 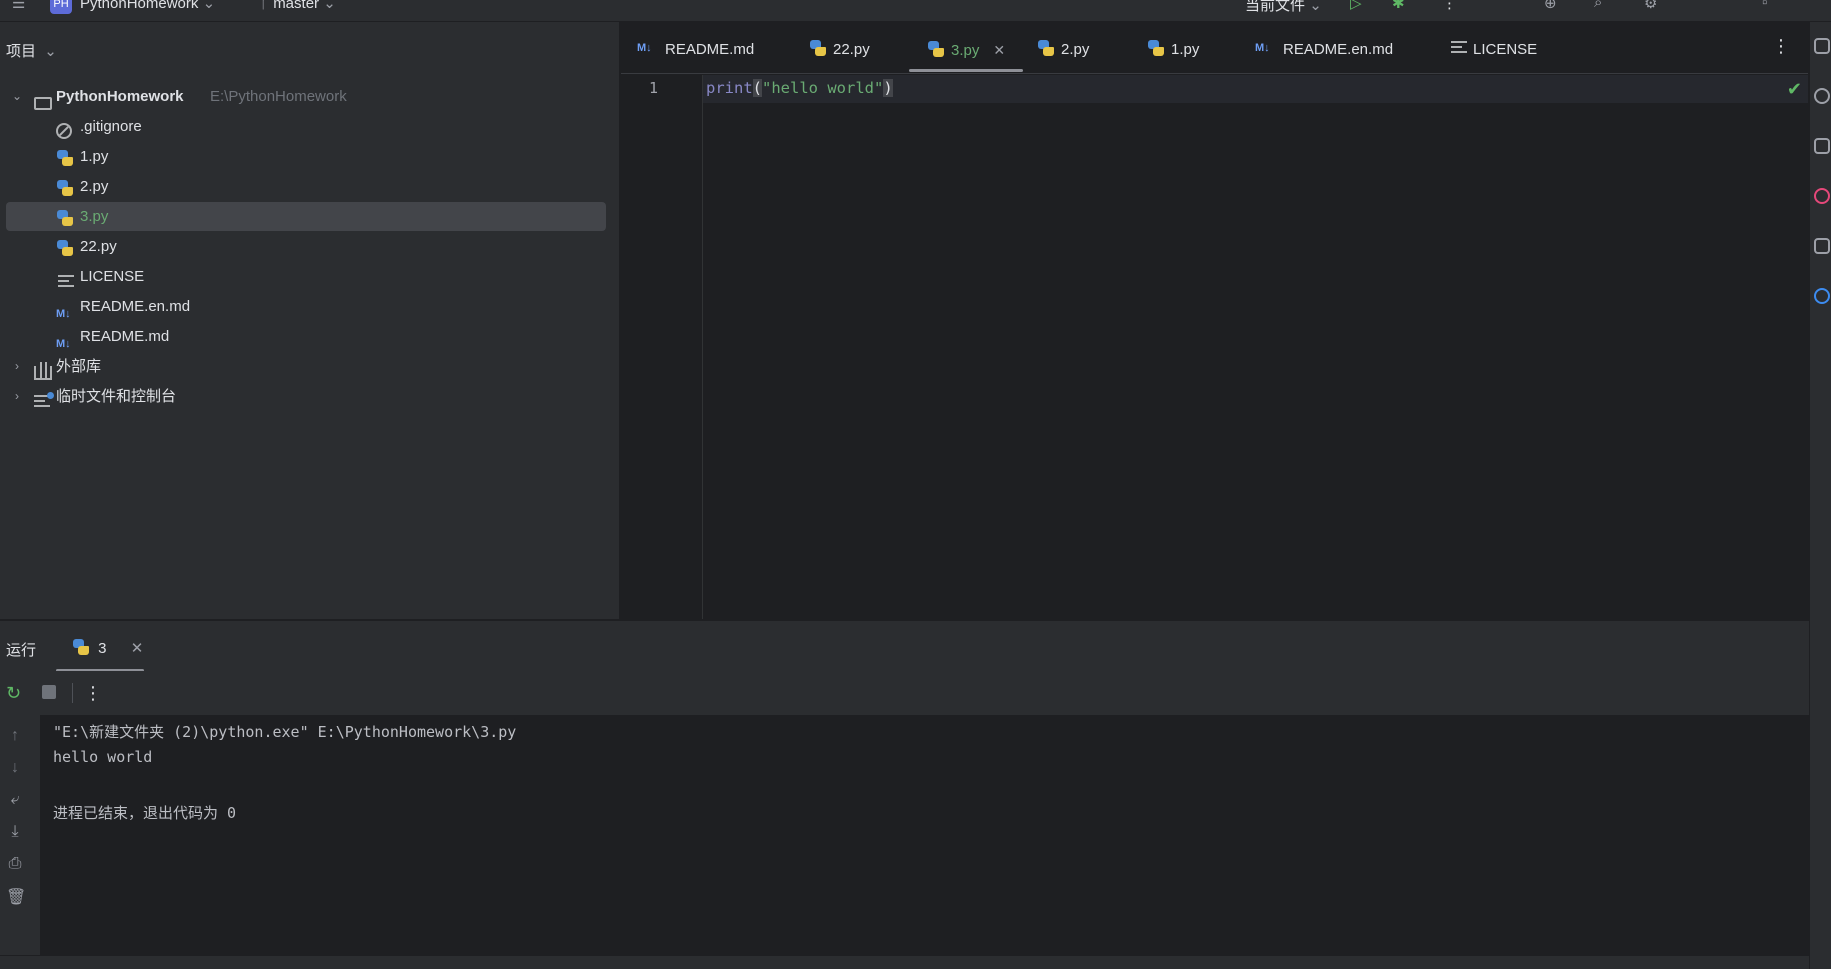 What do you see at coordinates (306, 96) in the screenshot?
I see `tree-root-folder: ⌄ PythonHomework E:\PythonHomework` at bounding box center [306, 96].